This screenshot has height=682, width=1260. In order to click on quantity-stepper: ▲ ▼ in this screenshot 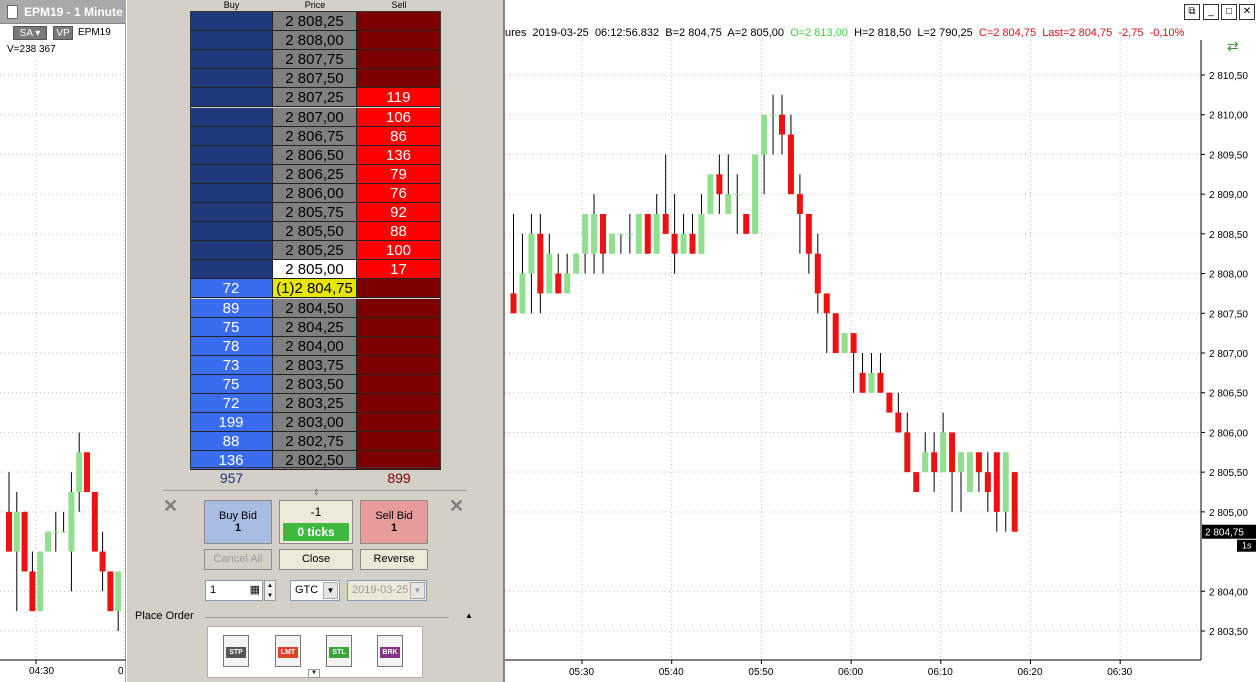, I will do `click(270, 590)`.